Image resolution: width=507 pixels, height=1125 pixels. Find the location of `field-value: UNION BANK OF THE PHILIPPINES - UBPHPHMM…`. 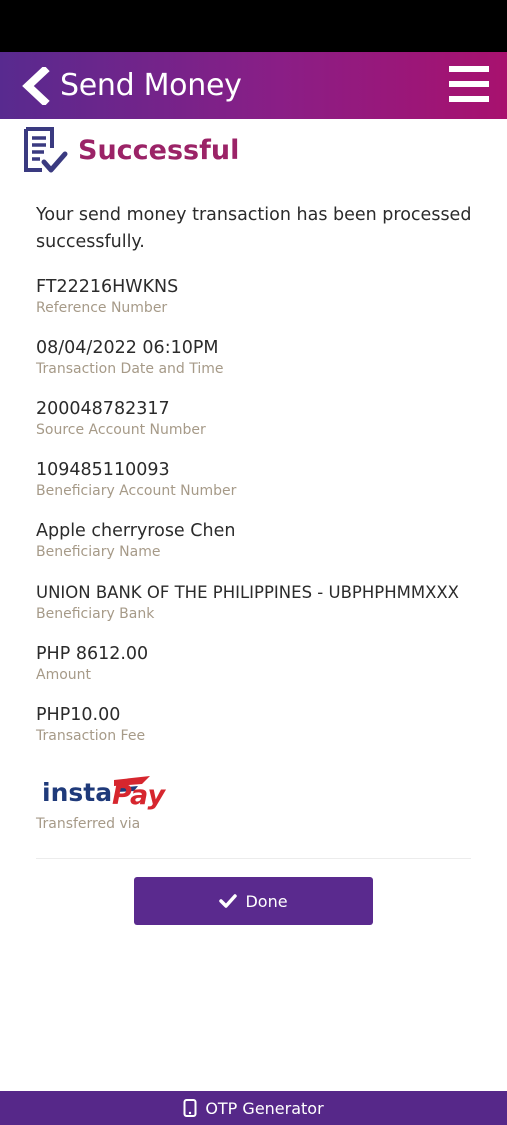

field-value: UNION BANK OF THE PHILIPPINES - UBPHPHMM… is located at coordinates (247, 592).